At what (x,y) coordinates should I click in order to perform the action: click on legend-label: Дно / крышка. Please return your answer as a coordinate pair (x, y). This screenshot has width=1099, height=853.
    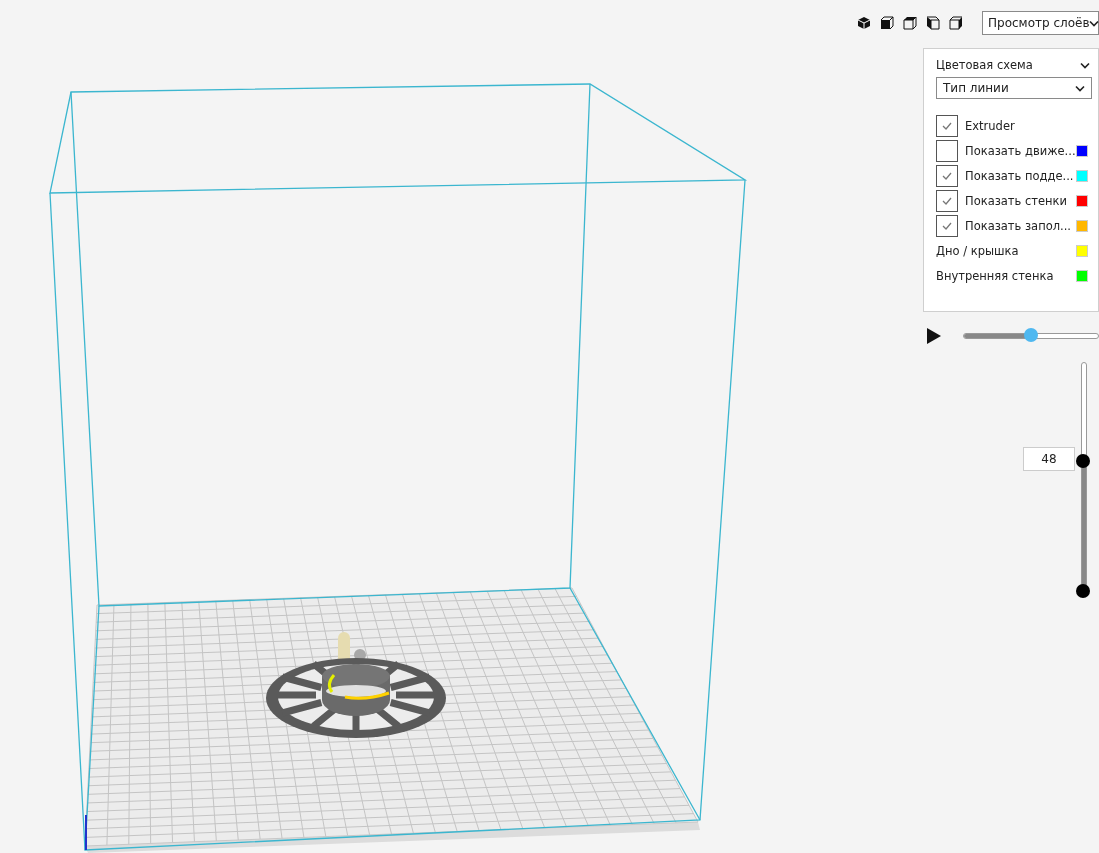
    Looking at the image, I should click on (978, 250).